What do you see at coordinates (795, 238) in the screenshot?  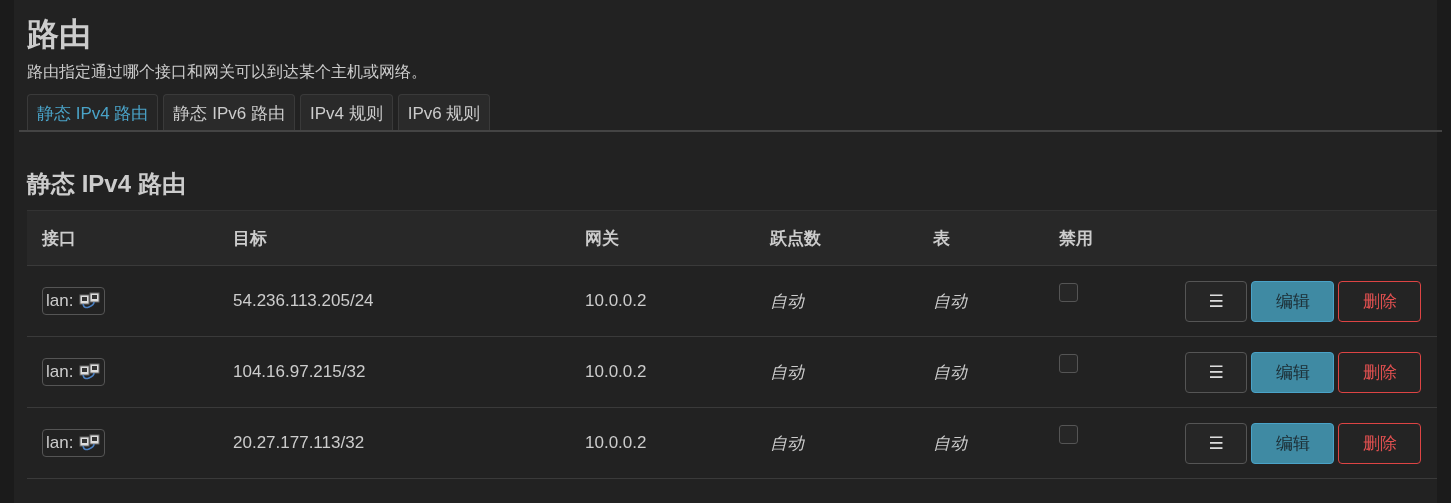 I see `column-header: 跃点数` at bounding box center [795, 238].